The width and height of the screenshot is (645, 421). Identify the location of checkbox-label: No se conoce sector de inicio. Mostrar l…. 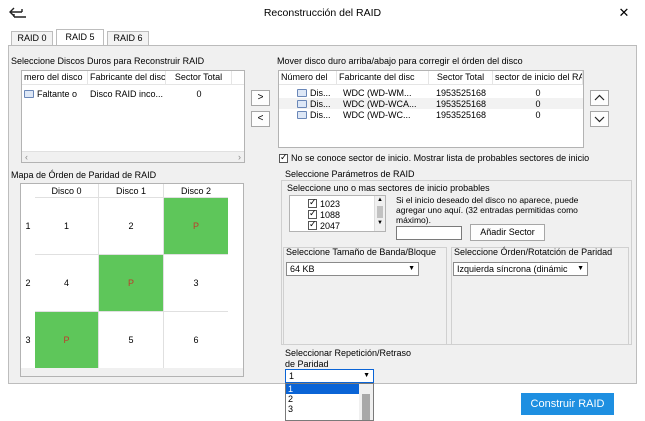
(440, 158).